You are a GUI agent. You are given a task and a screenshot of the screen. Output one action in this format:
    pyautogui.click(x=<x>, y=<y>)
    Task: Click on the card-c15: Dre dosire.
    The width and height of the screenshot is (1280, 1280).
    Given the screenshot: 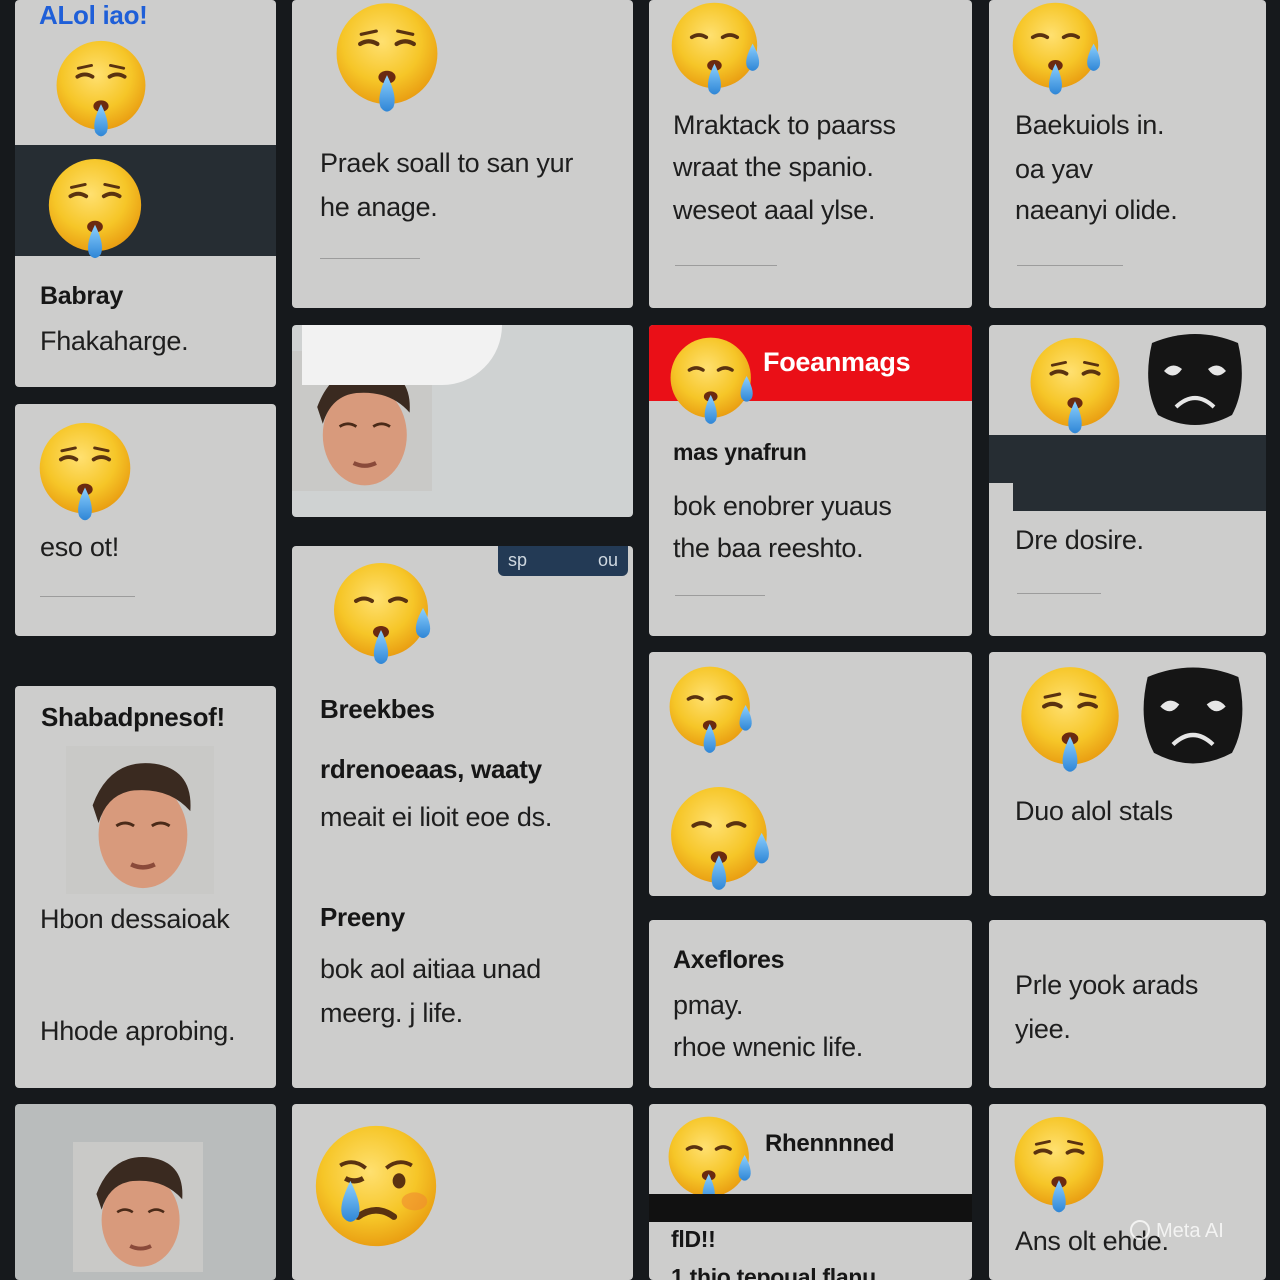 What is the action you would take?
    pyautogui.click(x=1127, y=480)
    